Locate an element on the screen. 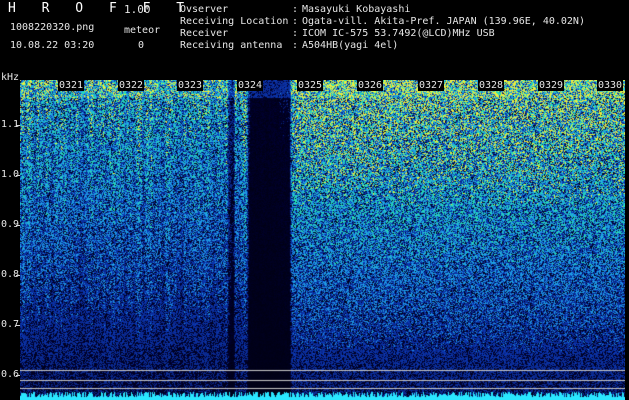  time-label: 0326 is located at coordinates (370, 85).